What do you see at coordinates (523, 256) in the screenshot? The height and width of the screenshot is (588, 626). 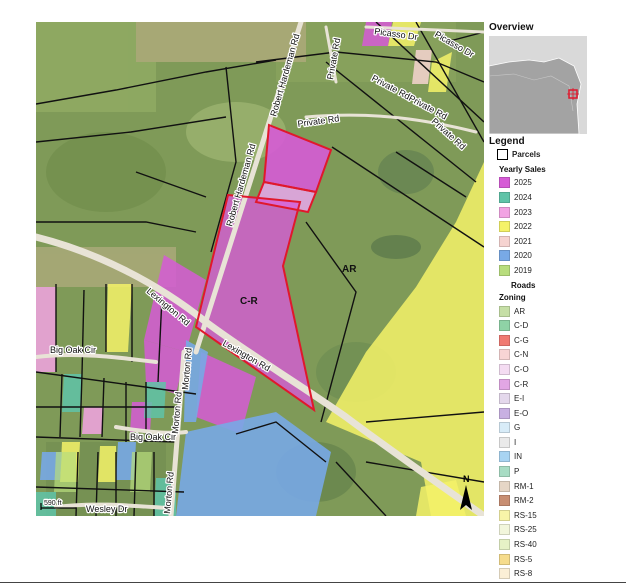 I see `legend-item-label: 2020` at bounding box center [523, 256].